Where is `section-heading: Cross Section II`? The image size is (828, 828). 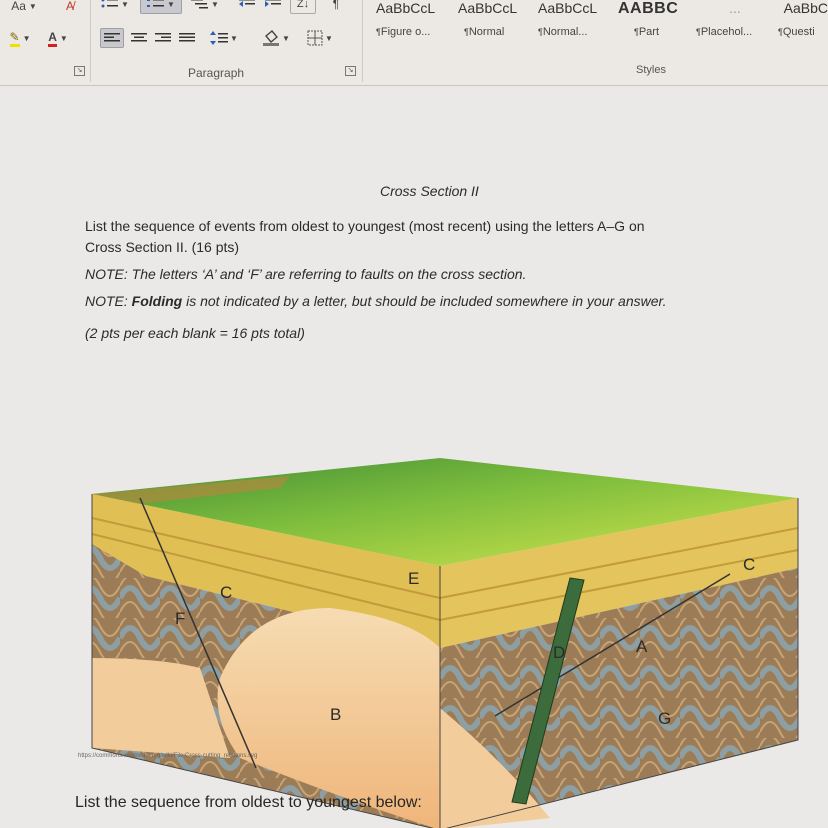 section-heading: Cross Section II is located at coordinates (429, 191).